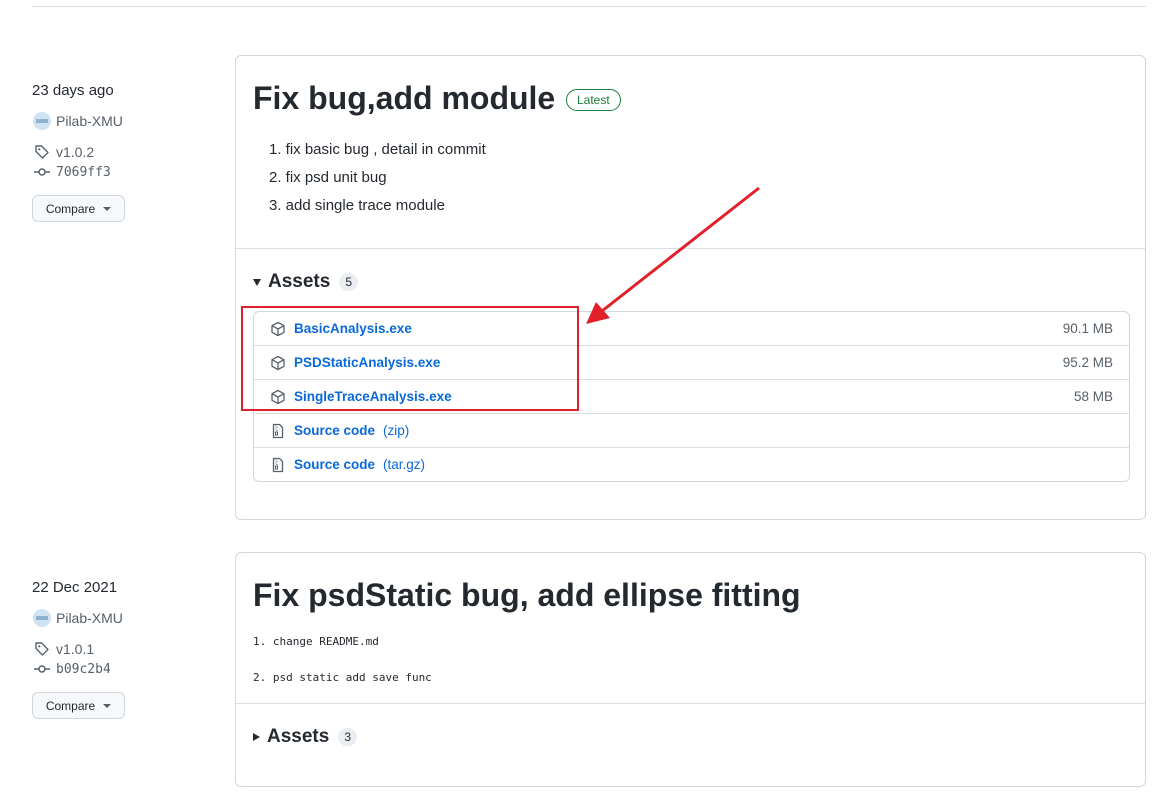 This screenshot has width=1176, height=809. I want to click on commit-sha: 7069ff3, so click(83, 172).